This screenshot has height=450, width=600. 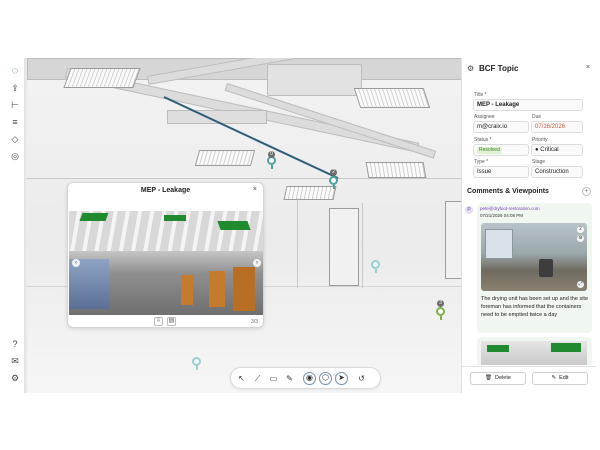 What do you see at coordinates (580, 229) in the screenshot?
I see `photo-counter-icon: 2` at bounding box center [580, 229].